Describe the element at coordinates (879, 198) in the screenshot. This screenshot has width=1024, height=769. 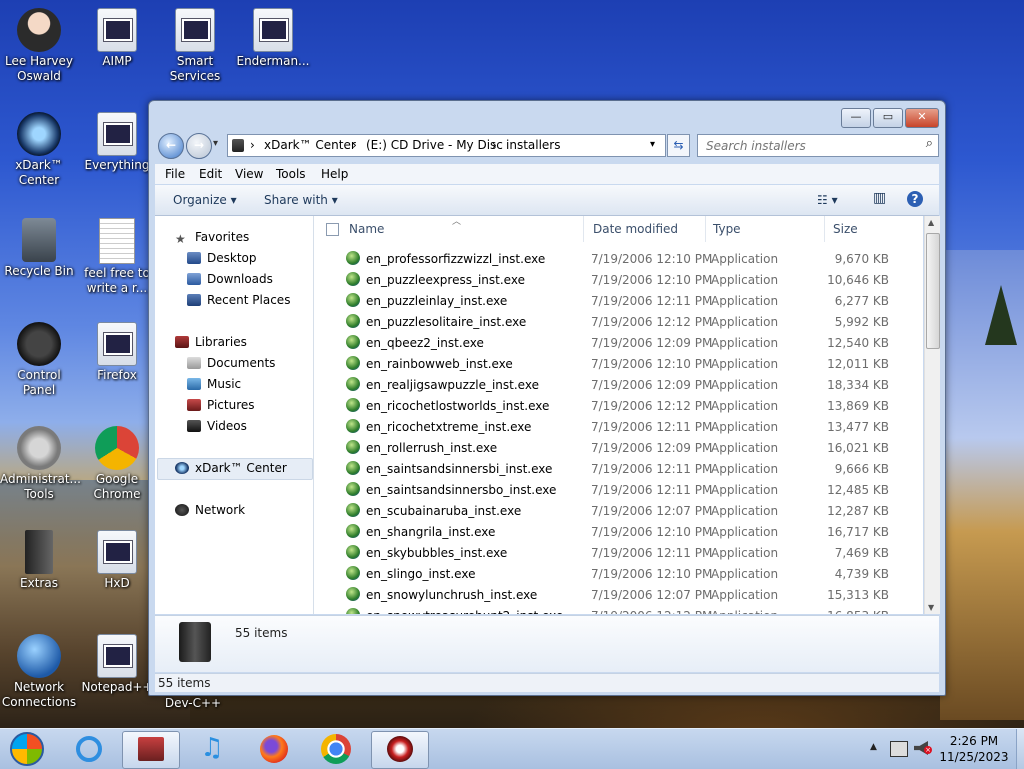
I see `preview-pane-button: ▥` at that location.